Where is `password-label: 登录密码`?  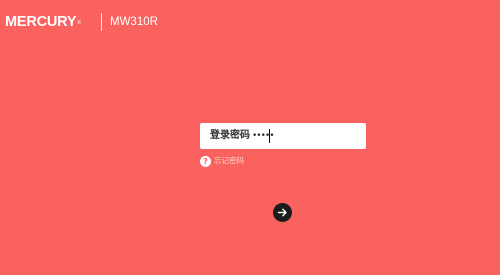
password-label: 登录密码 is located at coordinates (230, 135).